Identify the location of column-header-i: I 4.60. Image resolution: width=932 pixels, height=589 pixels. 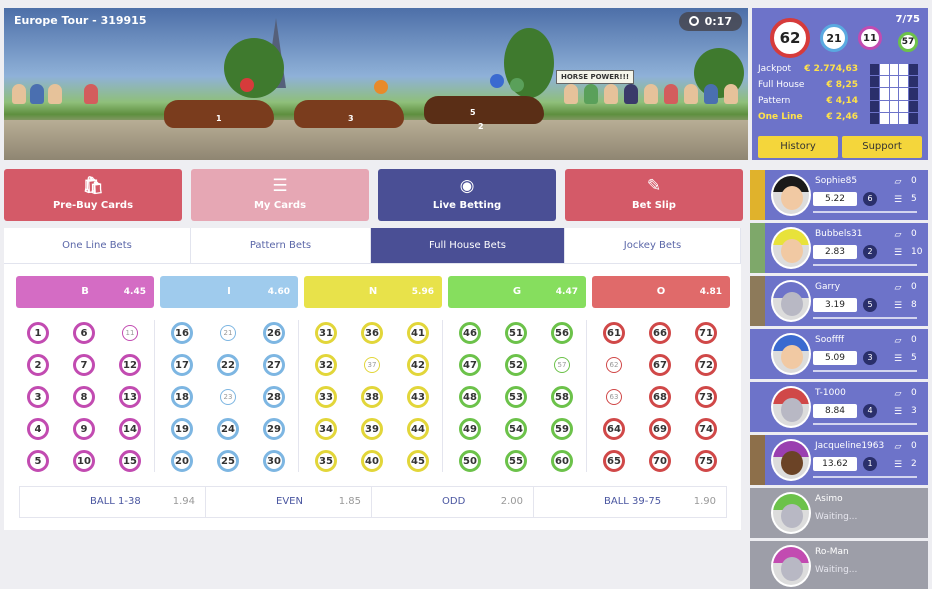
(229, 292).